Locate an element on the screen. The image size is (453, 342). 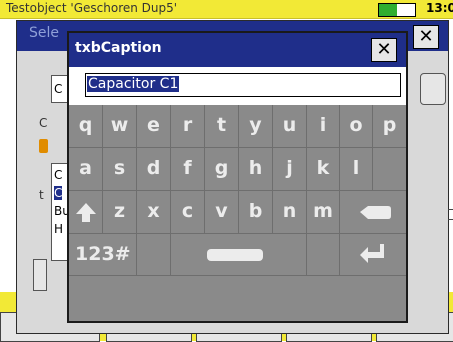
key-q: q is located at coordinates (86, 126).